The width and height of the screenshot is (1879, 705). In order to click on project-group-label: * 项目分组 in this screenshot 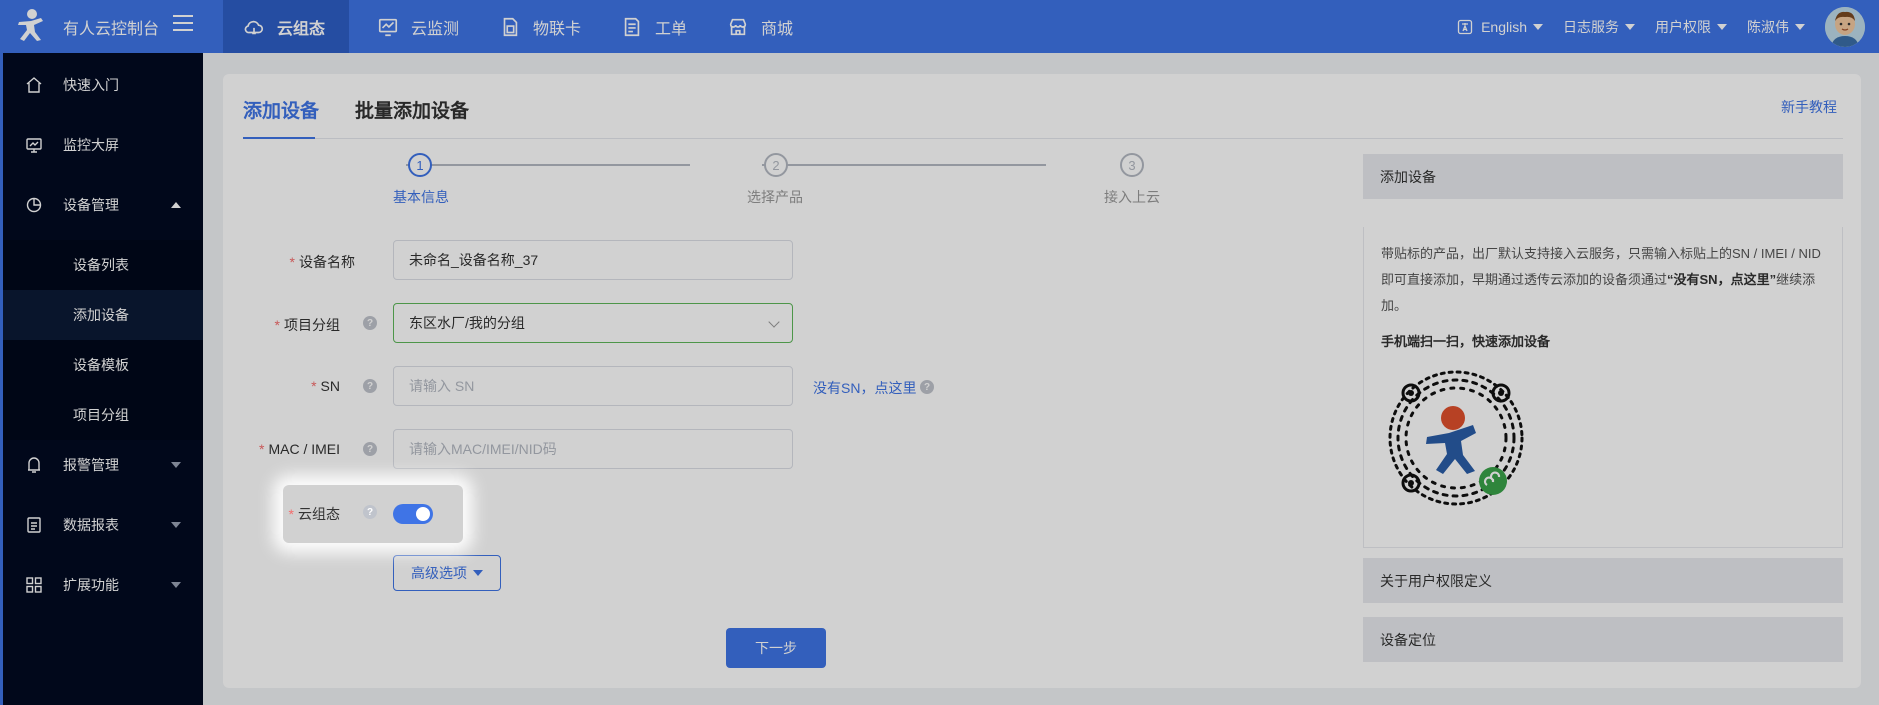, I will do `click(280, 325)`.